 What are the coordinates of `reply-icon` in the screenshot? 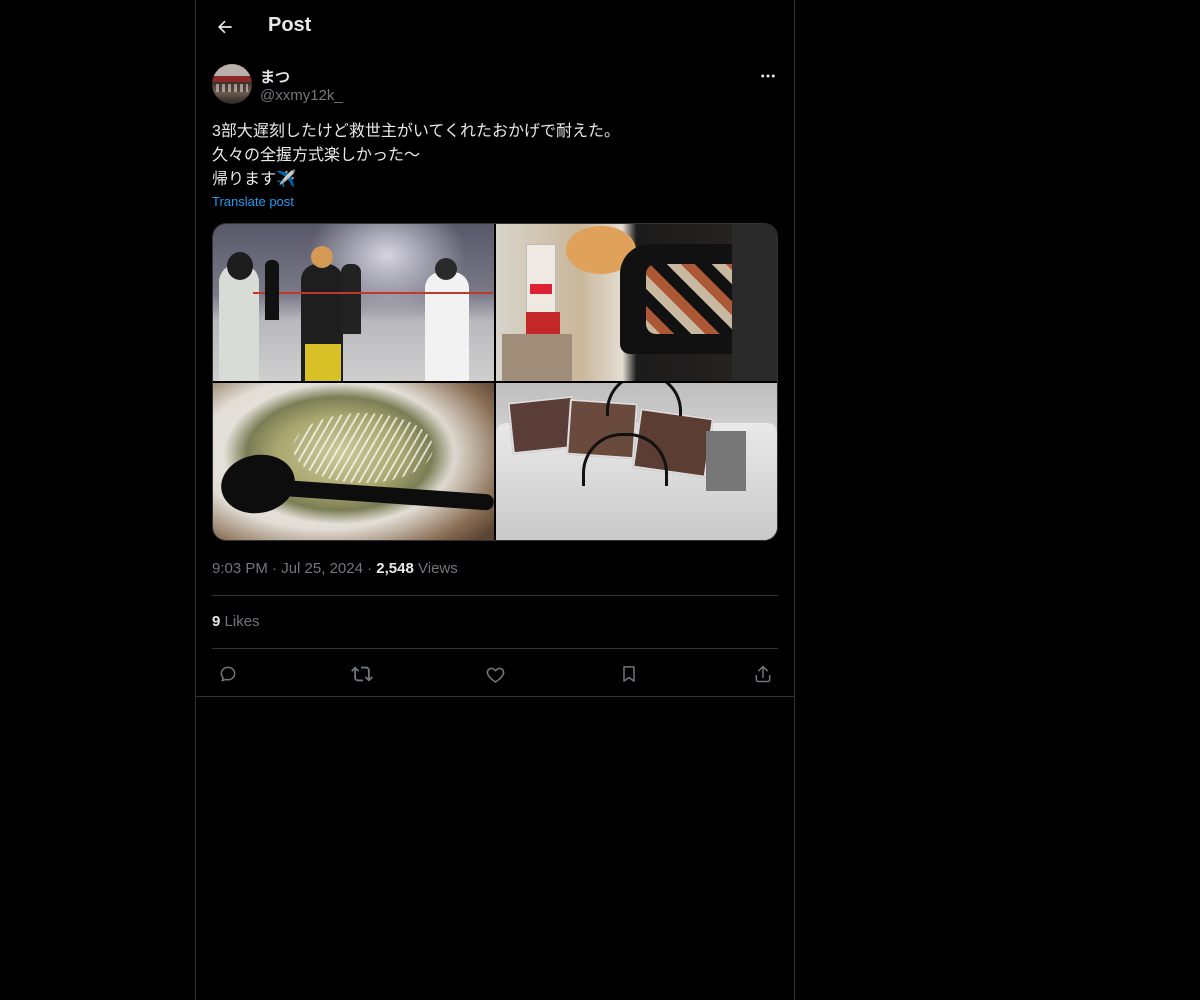 It's located at (228, 674).